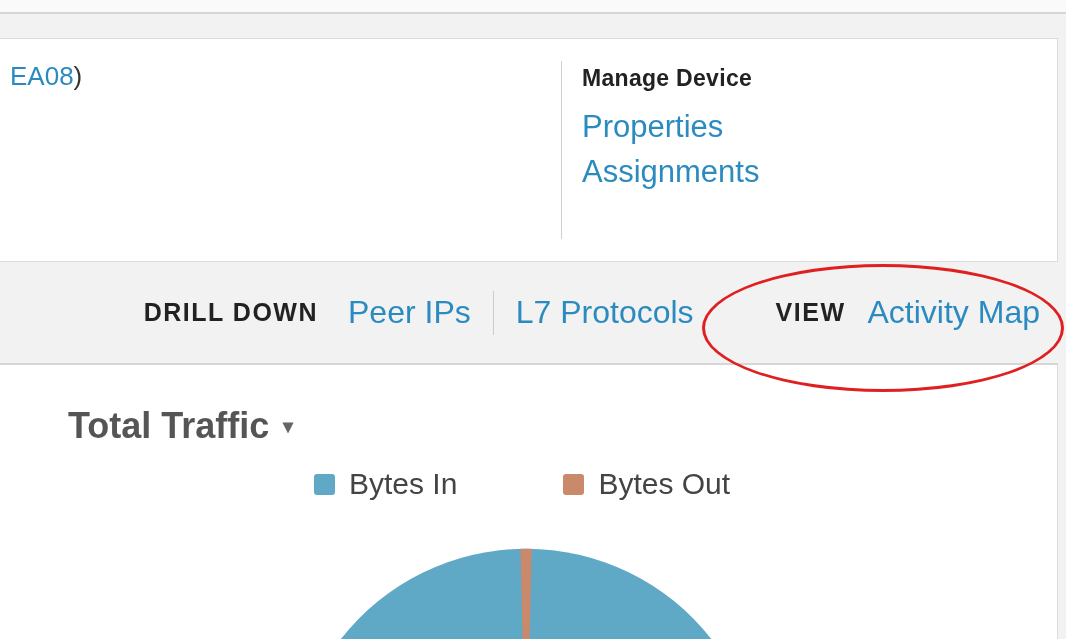 Image resolution: width=1066 pixels, height=639 pixels. What do you see at coordinates (78, 76) in the screenshot?
I see `closing-parenthesis: )` at bounding box center [78, 76].